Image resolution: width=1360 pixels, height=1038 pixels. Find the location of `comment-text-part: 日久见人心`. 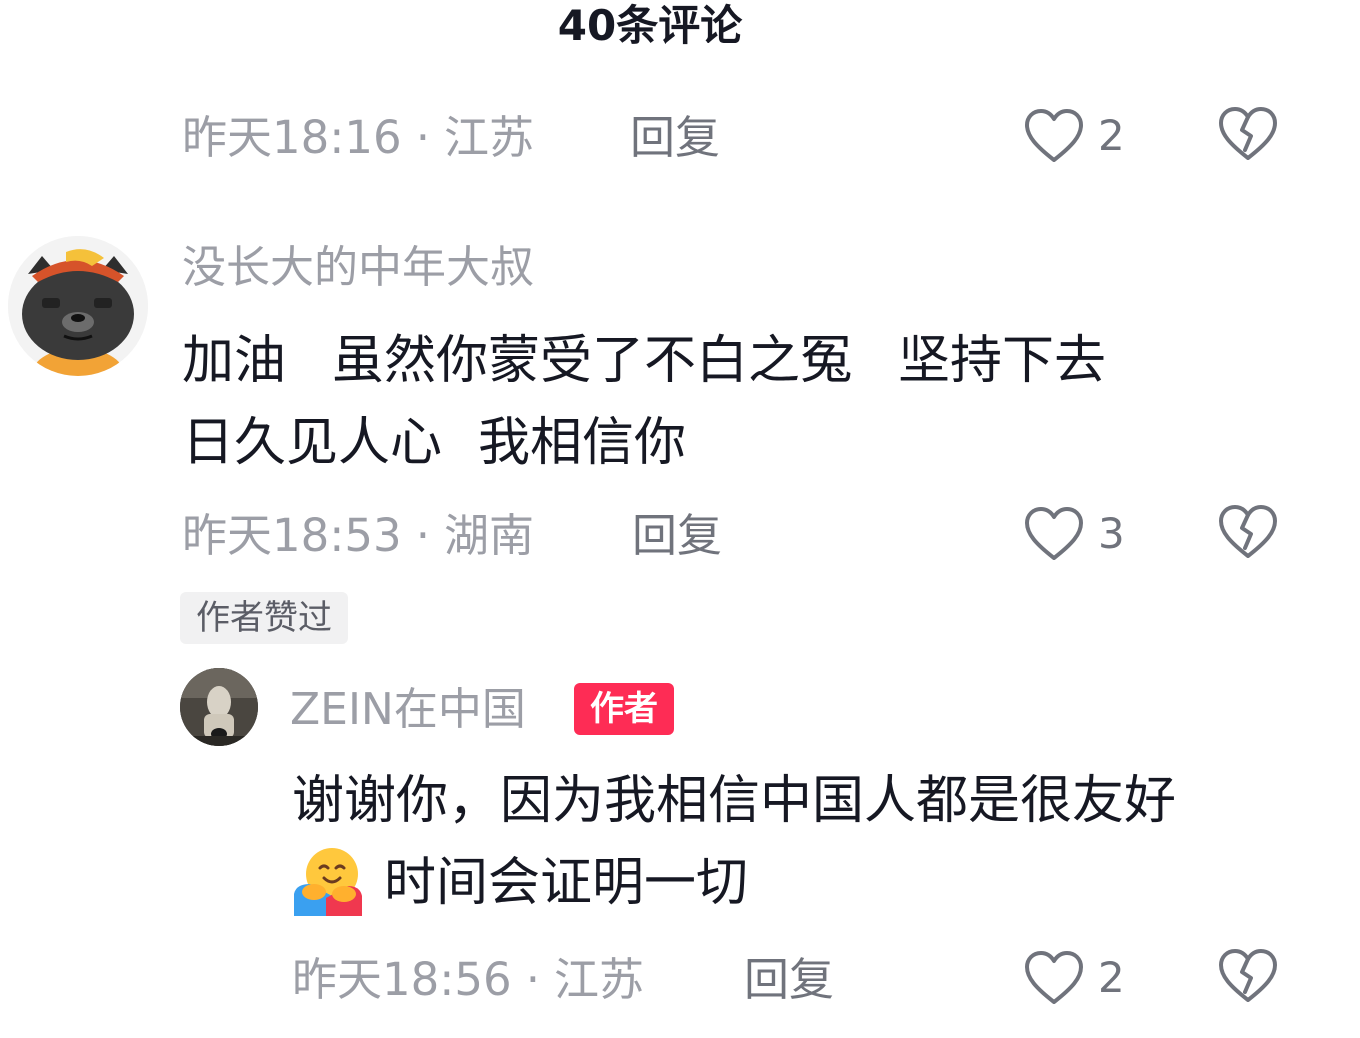

comment-text-part: 日久见人心 is located at coordinates (312, 443).